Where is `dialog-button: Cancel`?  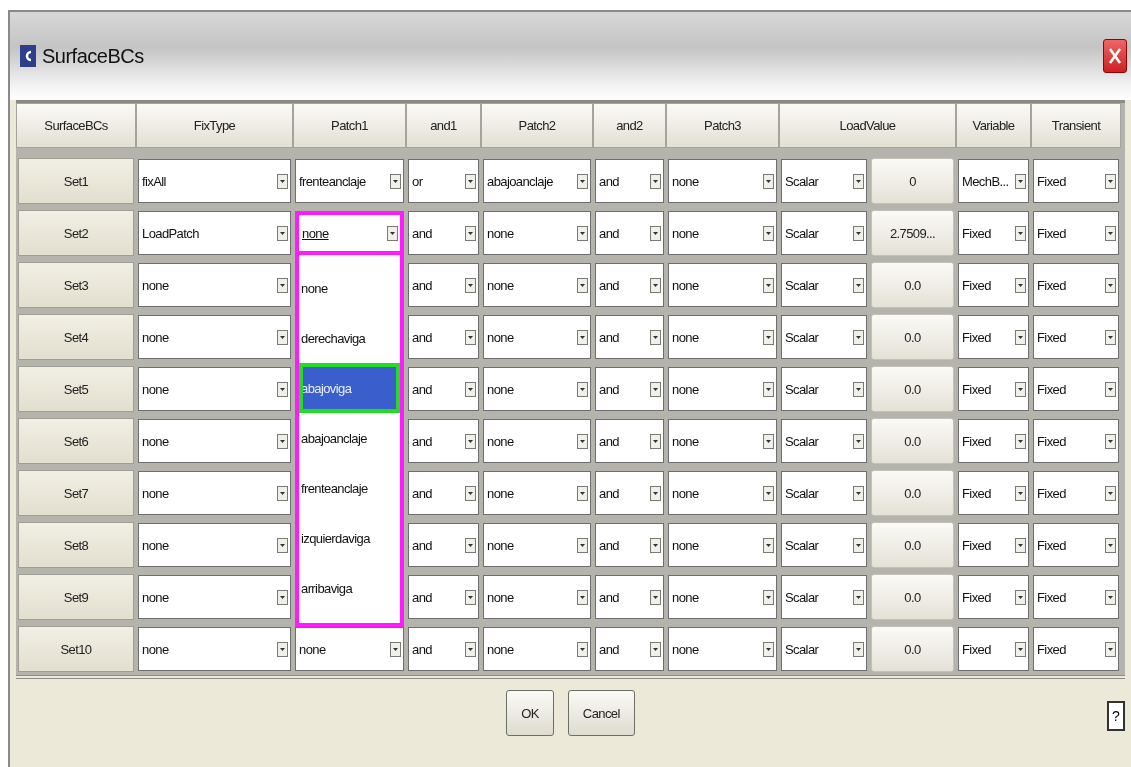 dialog-button: Cancel is located at coordinates (601, 713).